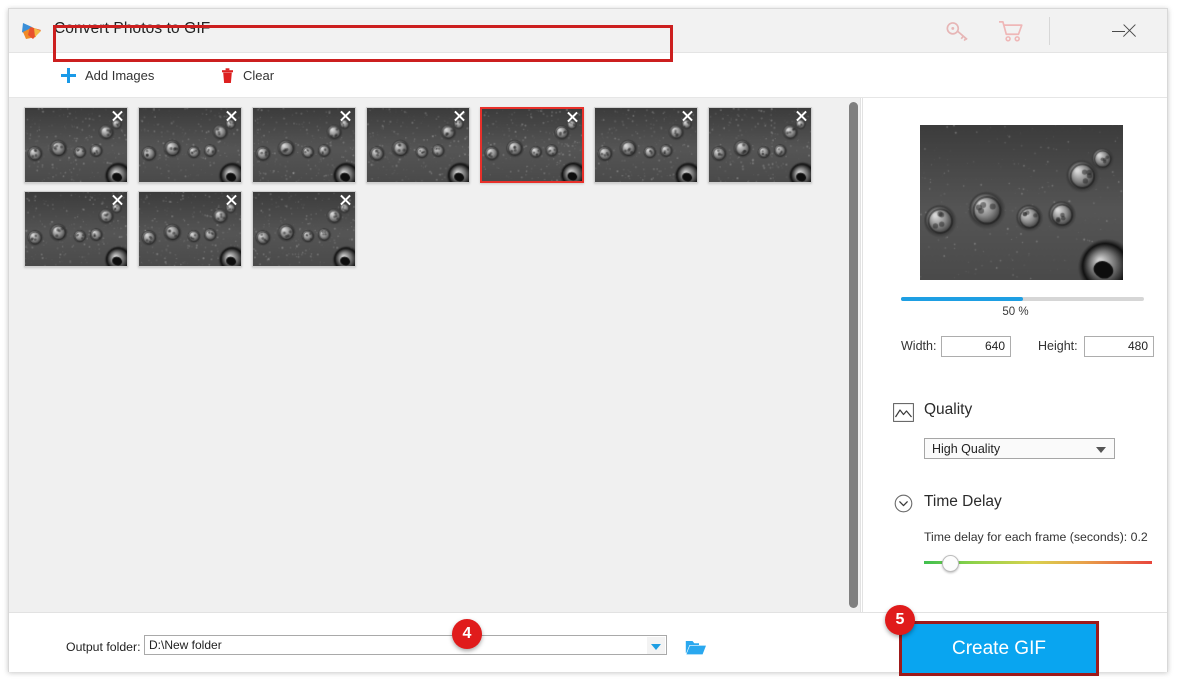 This screenshot has width=1180, height=680. I want to click on key-icon, so click(958, 31).